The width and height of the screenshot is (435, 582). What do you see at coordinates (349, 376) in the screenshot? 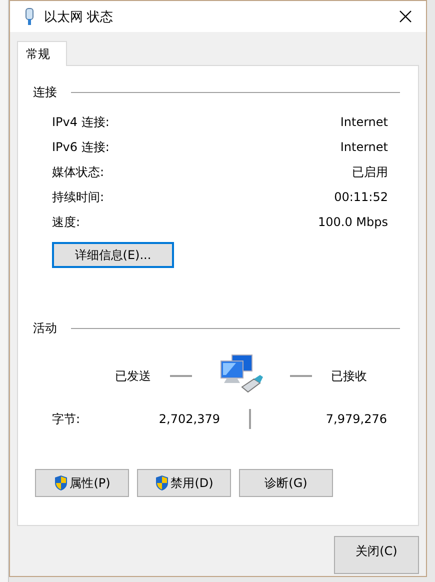
I see `received-label: 已接收` at bounding box center [349, 376].